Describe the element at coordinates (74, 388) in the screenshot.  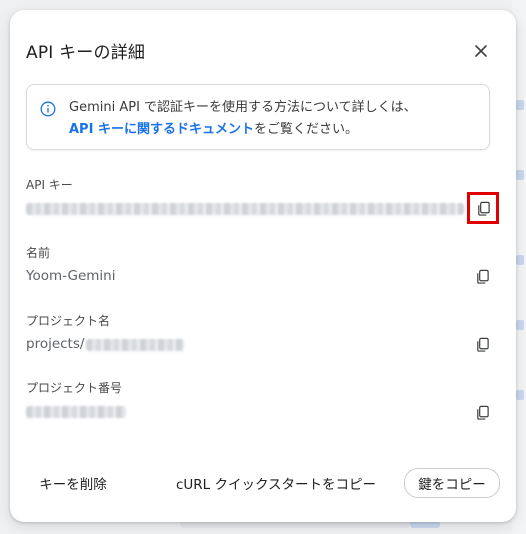
I see `project-number-label: プロジェクト番号` at that location.